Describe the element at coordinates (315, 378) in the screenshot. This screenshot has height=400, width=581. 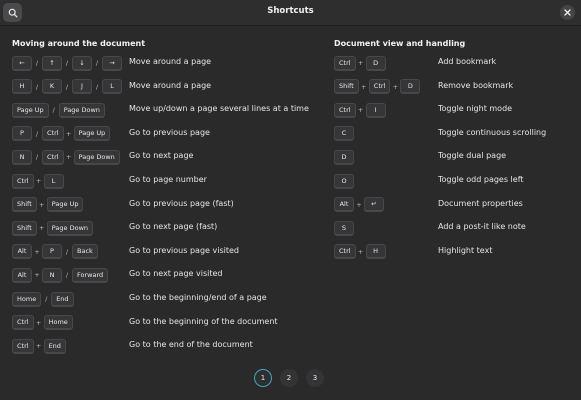
I see `page-button: 3` at that location.